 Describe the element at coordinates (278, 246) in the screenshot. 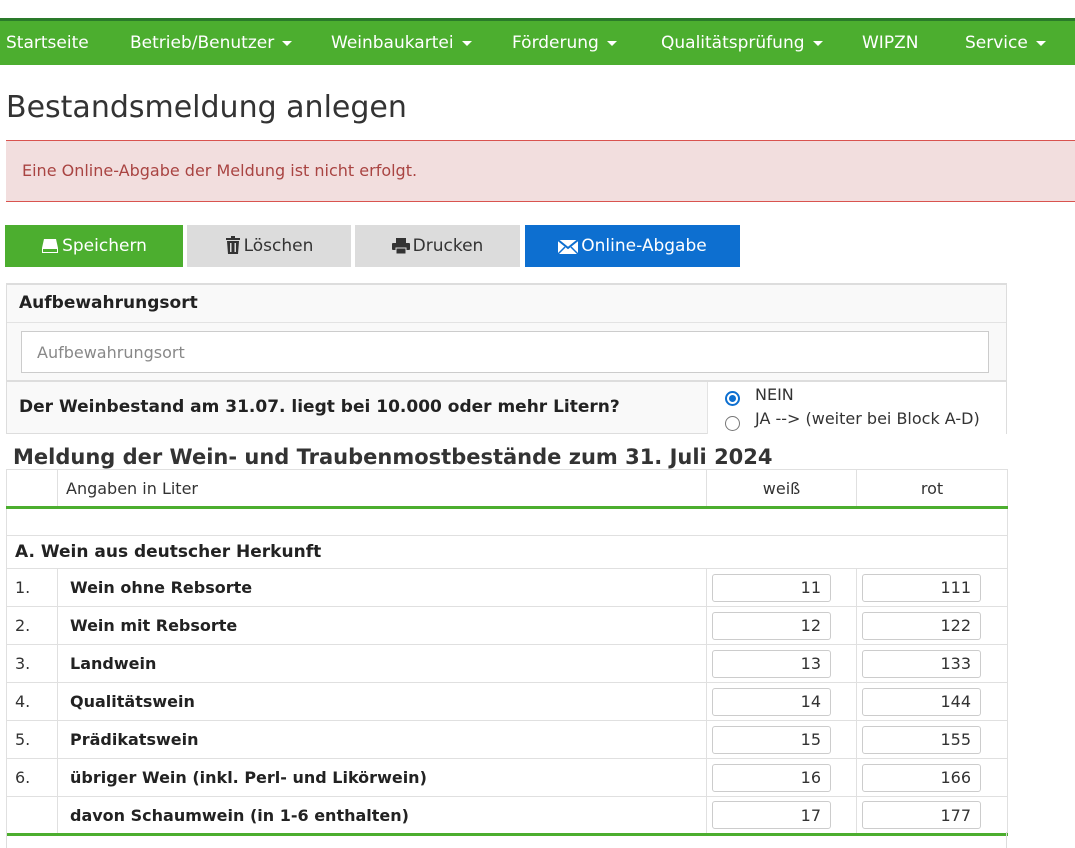

I see `delete-label: Löschen` at that location.